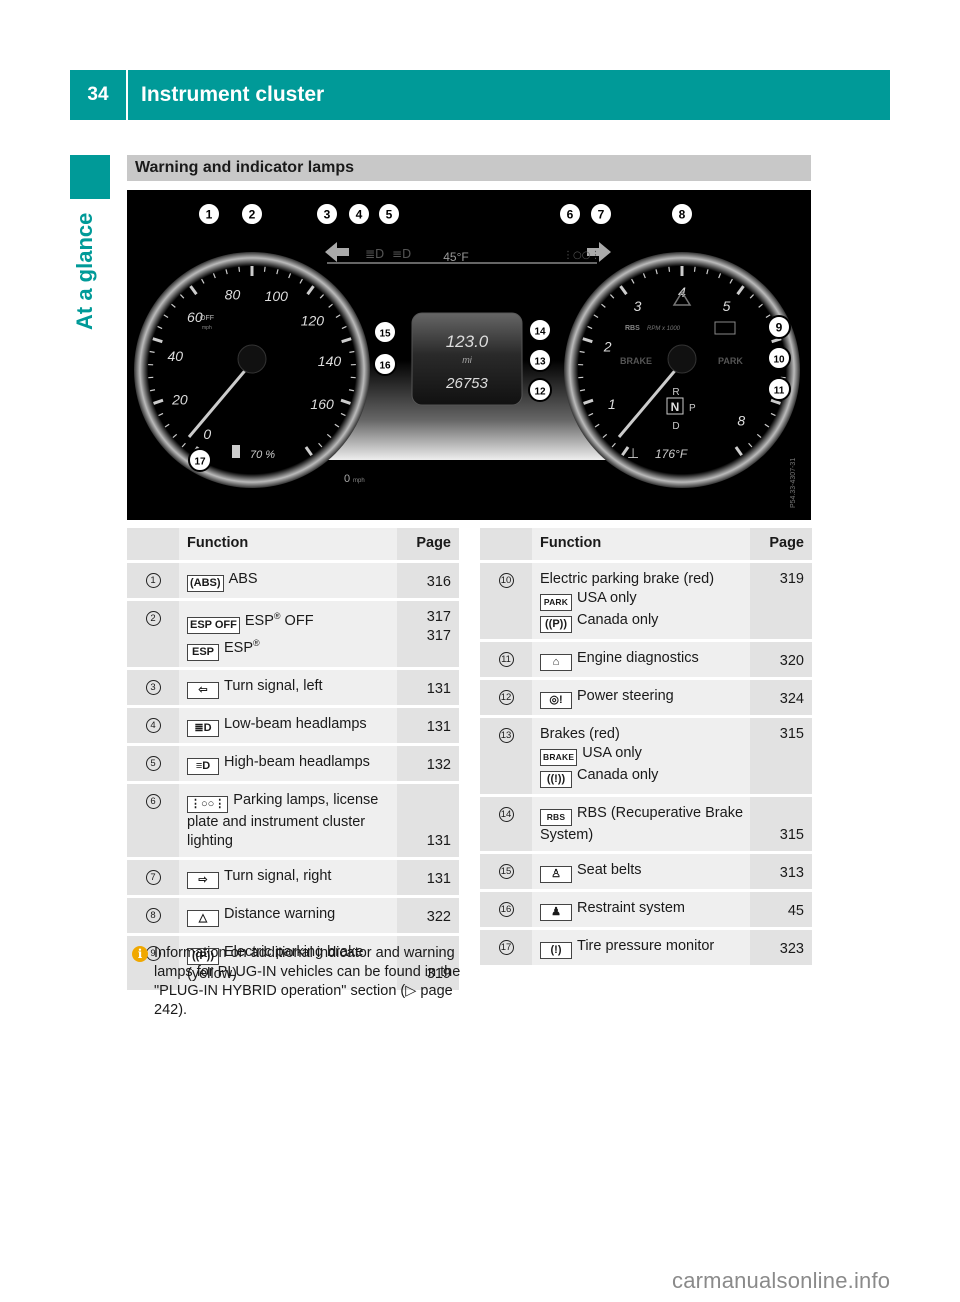 Image resolution: width=960 pixels, height=1302 pixels. What do you see at coordinates (777, 873) in the screenshot?
I see `page-ref: 313` at bounding box center [777, 873].